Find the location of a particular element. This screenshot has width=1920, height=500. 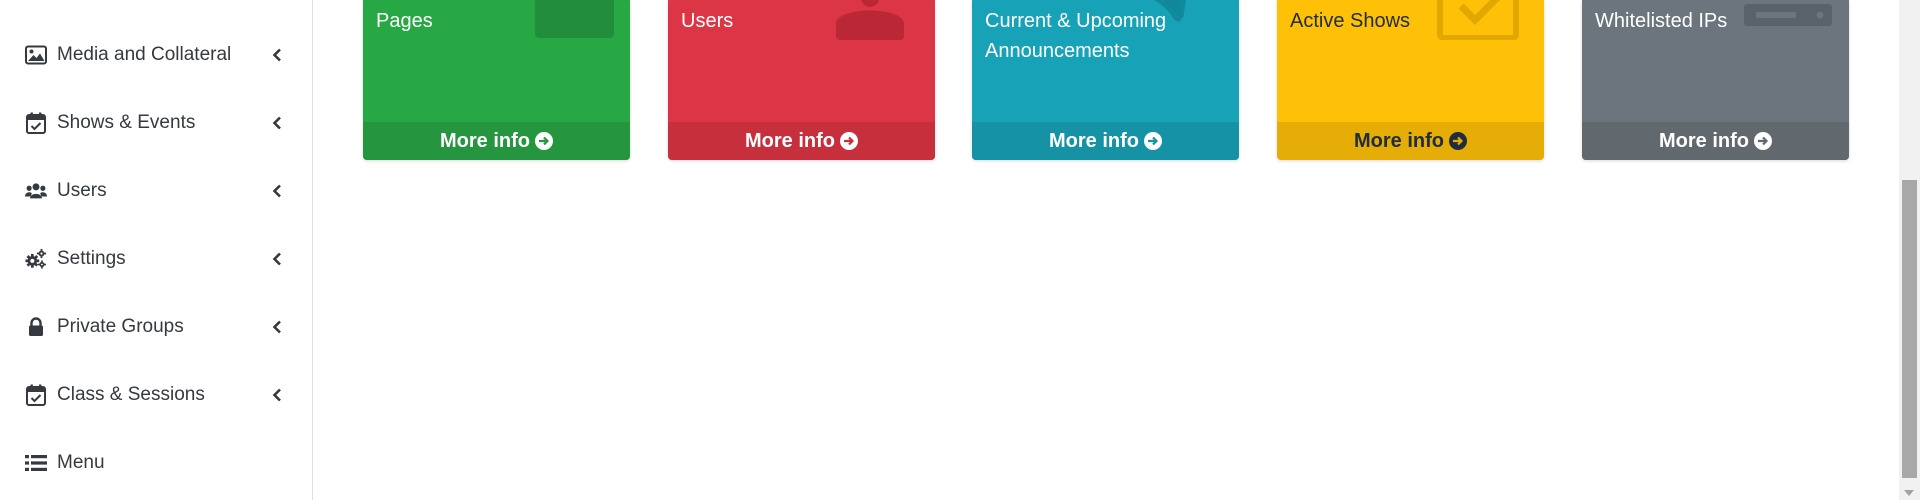

sidebar-item-label: Settings is located at coordinates (91, 258).